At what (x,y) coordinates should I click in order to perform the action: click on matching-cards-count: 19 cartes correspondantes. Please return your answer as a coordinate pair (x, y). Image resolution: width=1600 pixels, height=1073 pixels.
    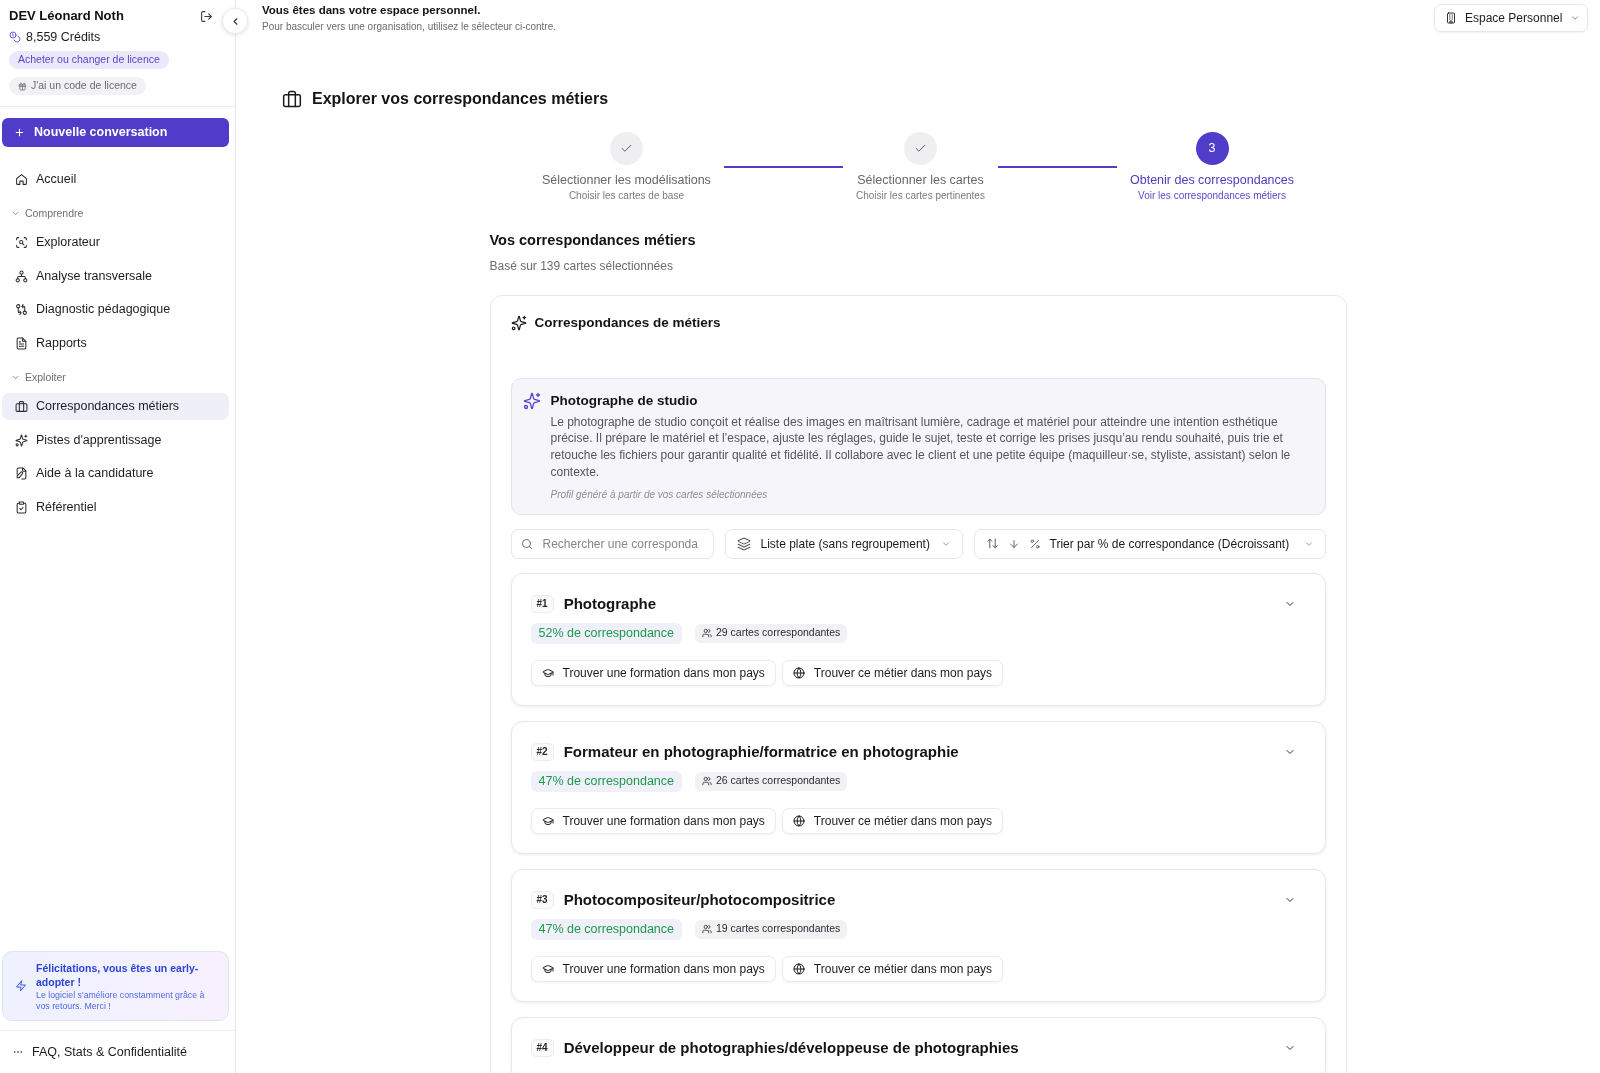
    Looking at the image, I should click on (778, 929).